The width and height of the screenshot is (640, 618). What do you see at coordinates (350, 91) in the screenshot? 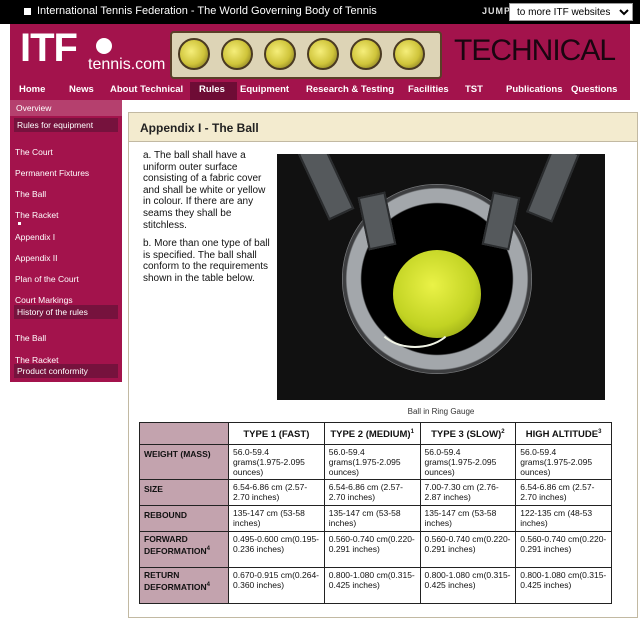
I see `nav-research-testing: Research & Testing` at bounding box center [350, 91].